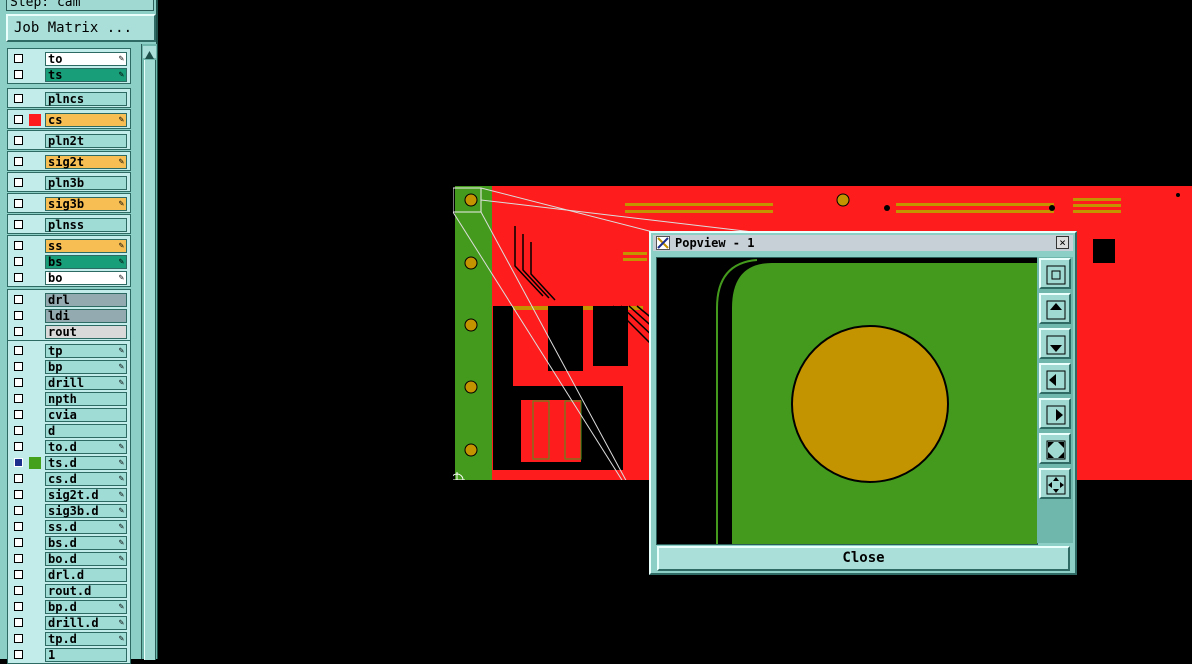  What do you see at coordinates (863, 243) in the screenshot?
I see `popview-titlebar: Popview - 1 ×` at bounding box center [863, 243].